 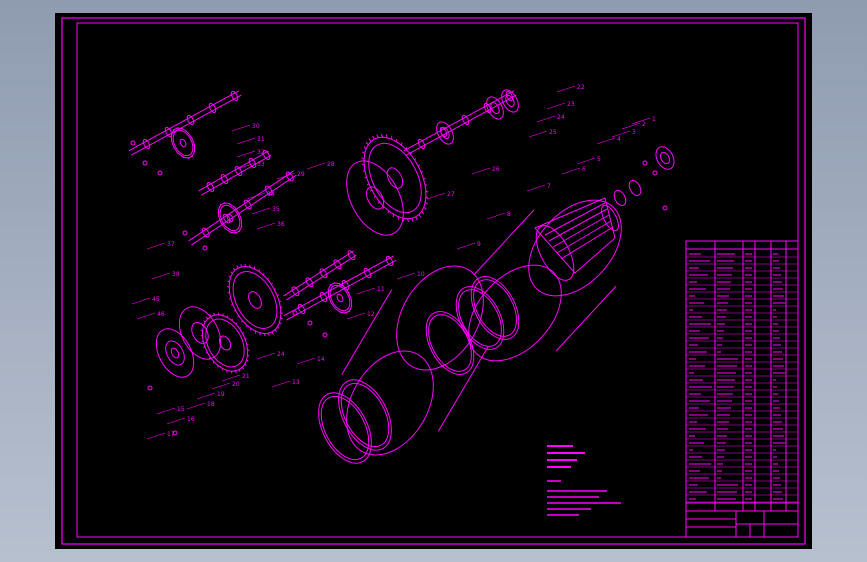 I want to click on technical-notes, so click(x=584, y=480).